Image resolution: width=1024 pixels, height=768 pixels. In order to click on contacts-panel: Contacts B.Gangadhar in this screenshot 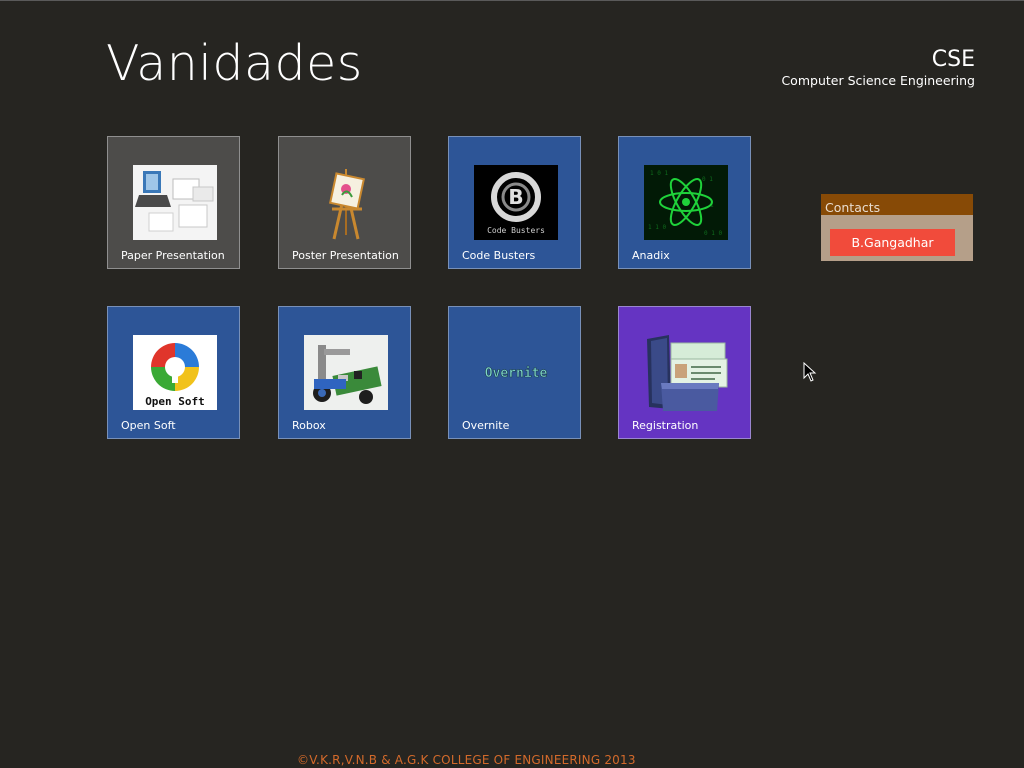, I will do `click(897, 227)`.